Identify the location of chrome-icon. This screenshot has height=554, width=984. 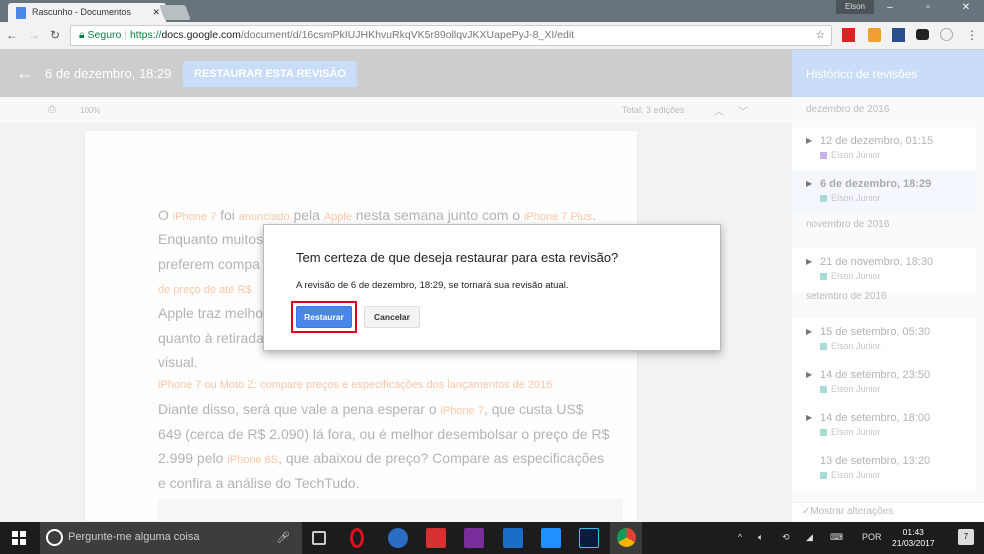
(626, 537).